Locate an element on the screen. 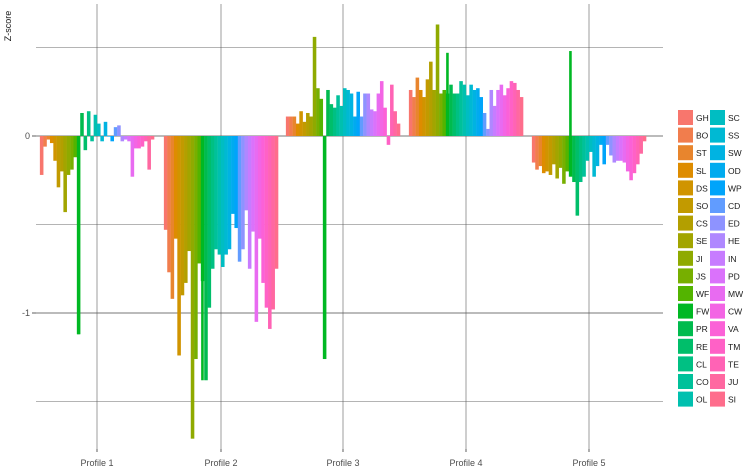 The image size is (743, 473). legend-label-ss: SS is located at coordinates (734, 136).